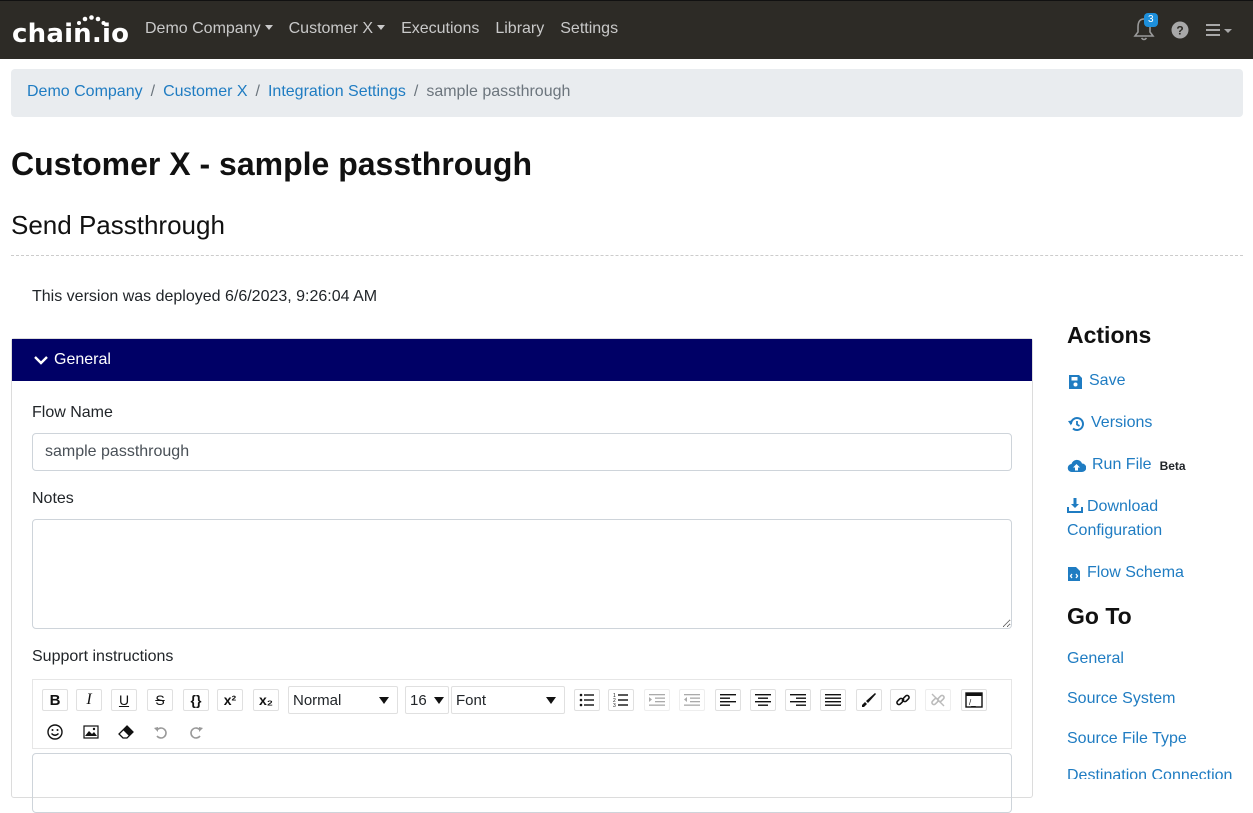  Describe the element at coordinates (82, 359) in the screenshot. I see `general-panel-title: General` at that location.